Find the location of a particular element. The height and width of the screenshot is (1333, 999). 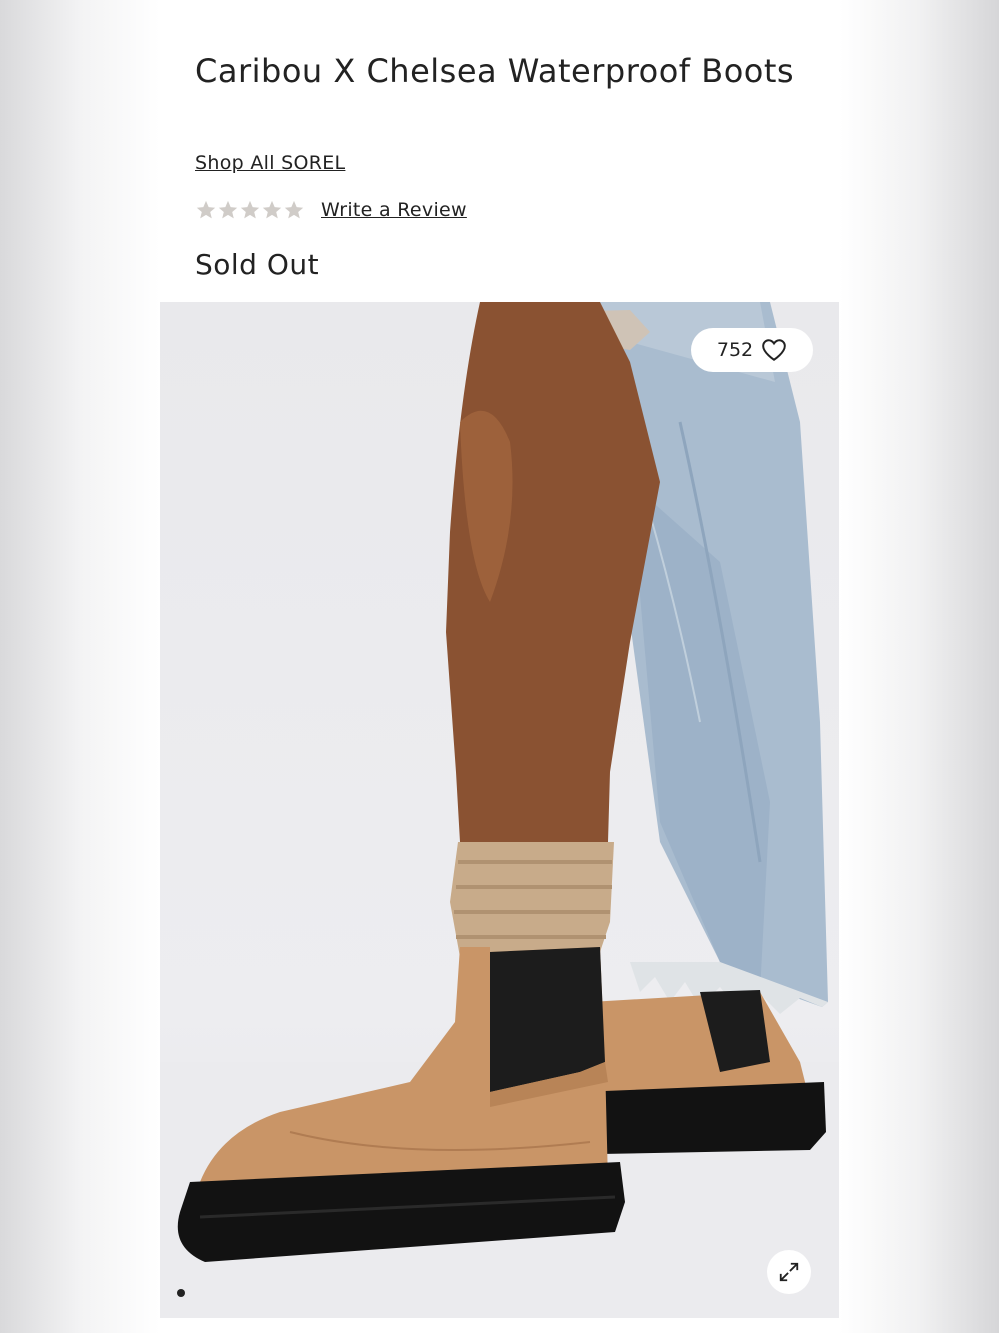

favorite-button: 752 is located at coordinates (752, 350).